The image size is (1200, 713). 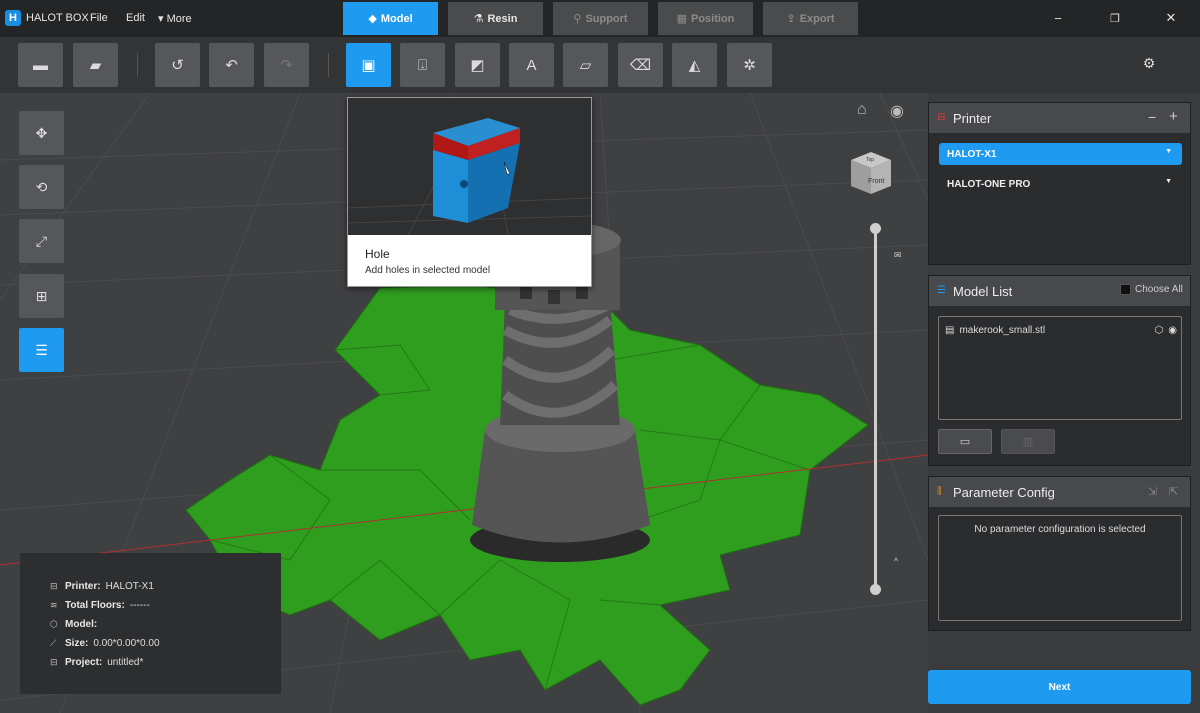 What do you see at coordinates (95, 605) in the screenshot?
I see `info-floors-label: Total Floors:` at bounding box center [95, 605].